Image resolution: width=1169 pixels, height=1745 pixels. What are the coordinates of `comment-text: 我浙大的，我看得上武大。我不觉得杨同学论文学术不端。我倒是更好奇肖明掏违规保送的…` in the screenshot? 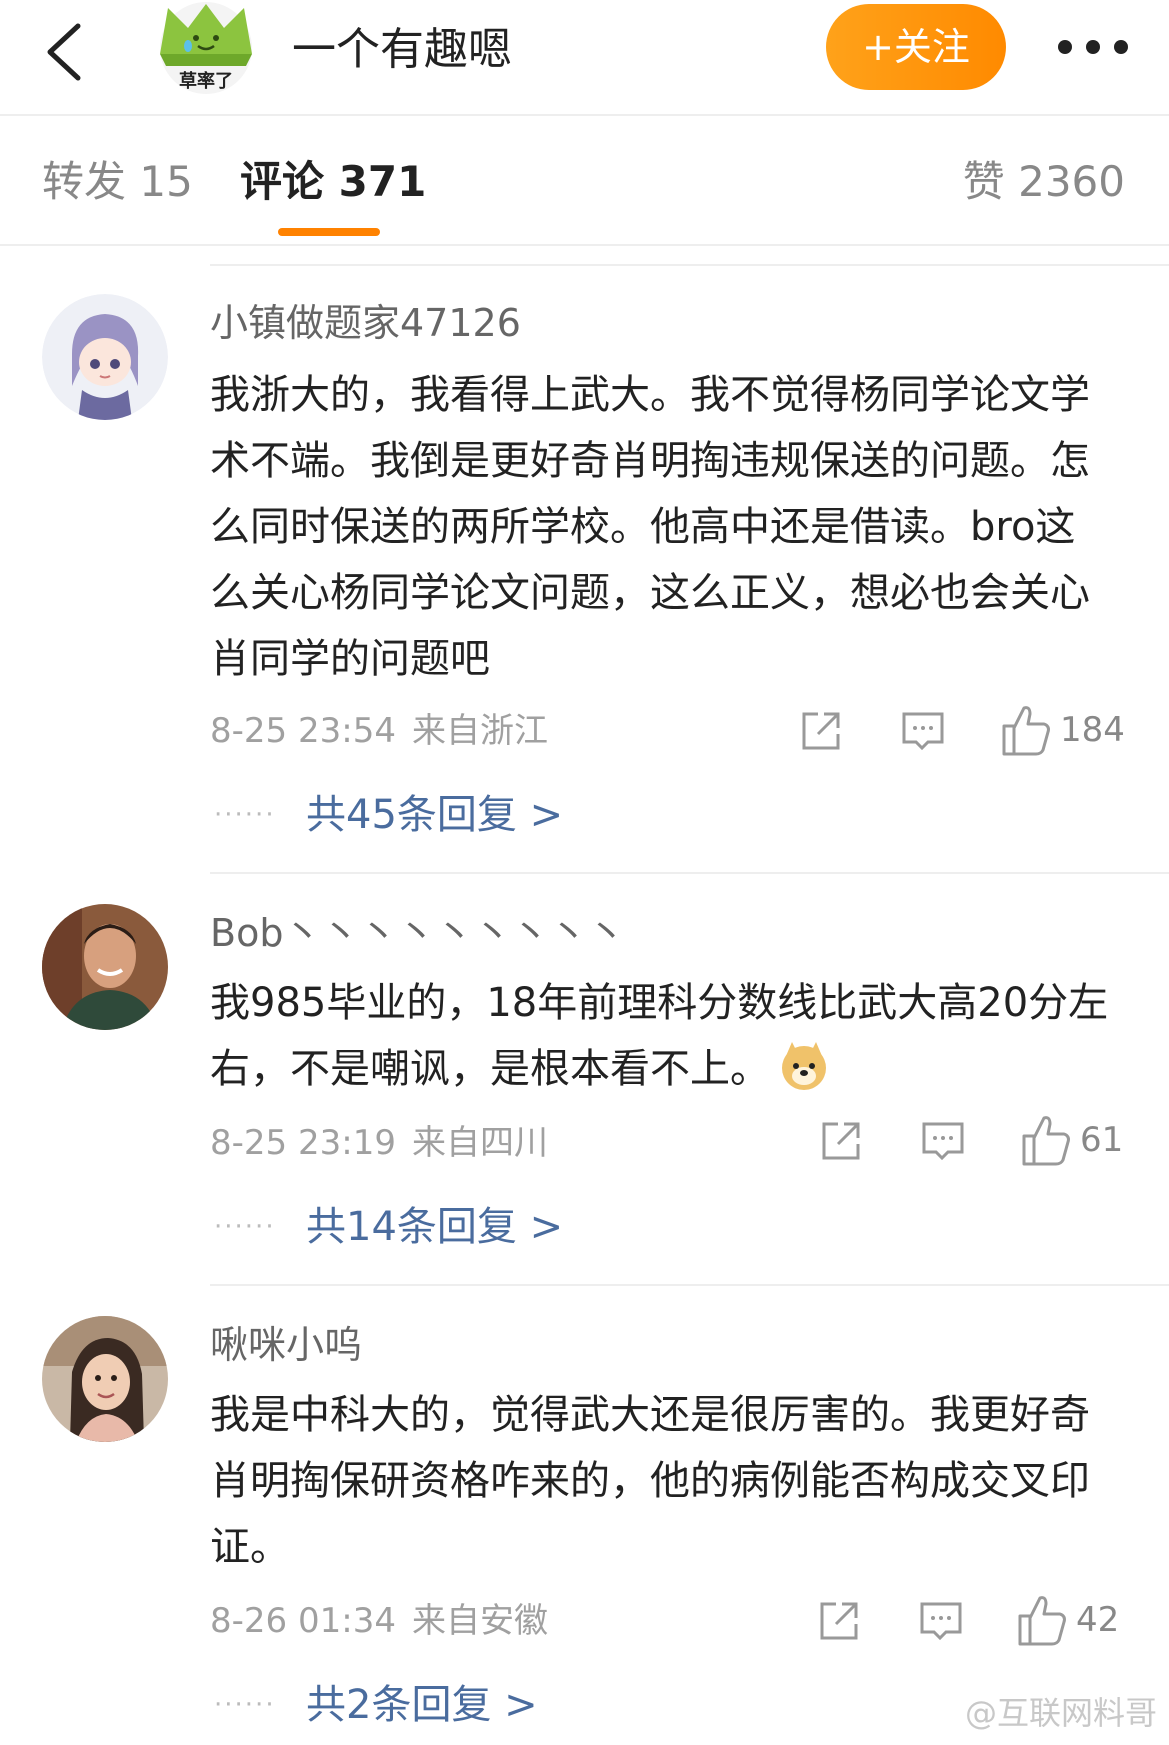 It's located at (650, 527).